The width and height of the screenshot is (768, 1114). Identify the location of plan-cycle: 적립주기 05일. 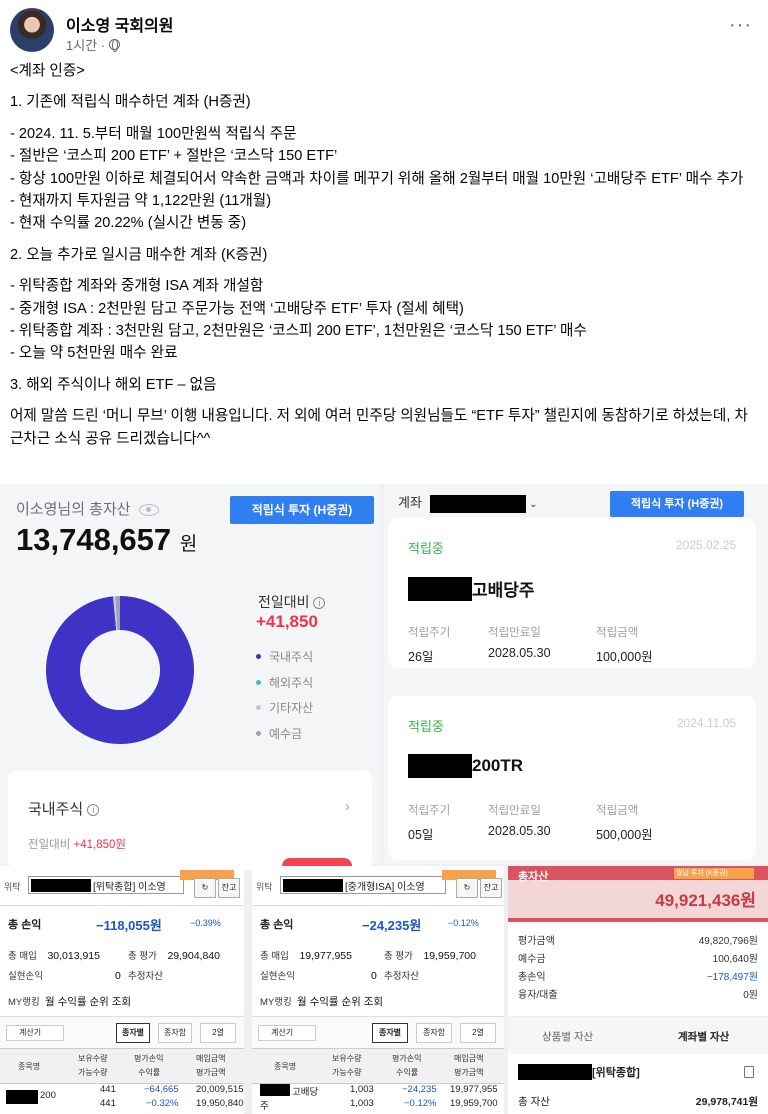
(429, 822).